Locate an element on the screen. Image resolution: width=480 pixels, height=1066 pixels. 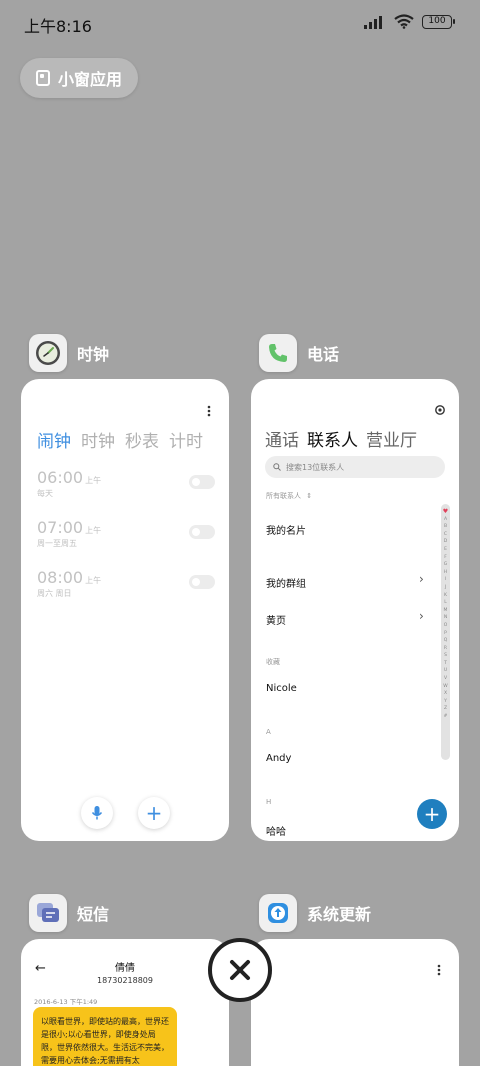
system-update-app-card is located at coordinates (355, 1002).